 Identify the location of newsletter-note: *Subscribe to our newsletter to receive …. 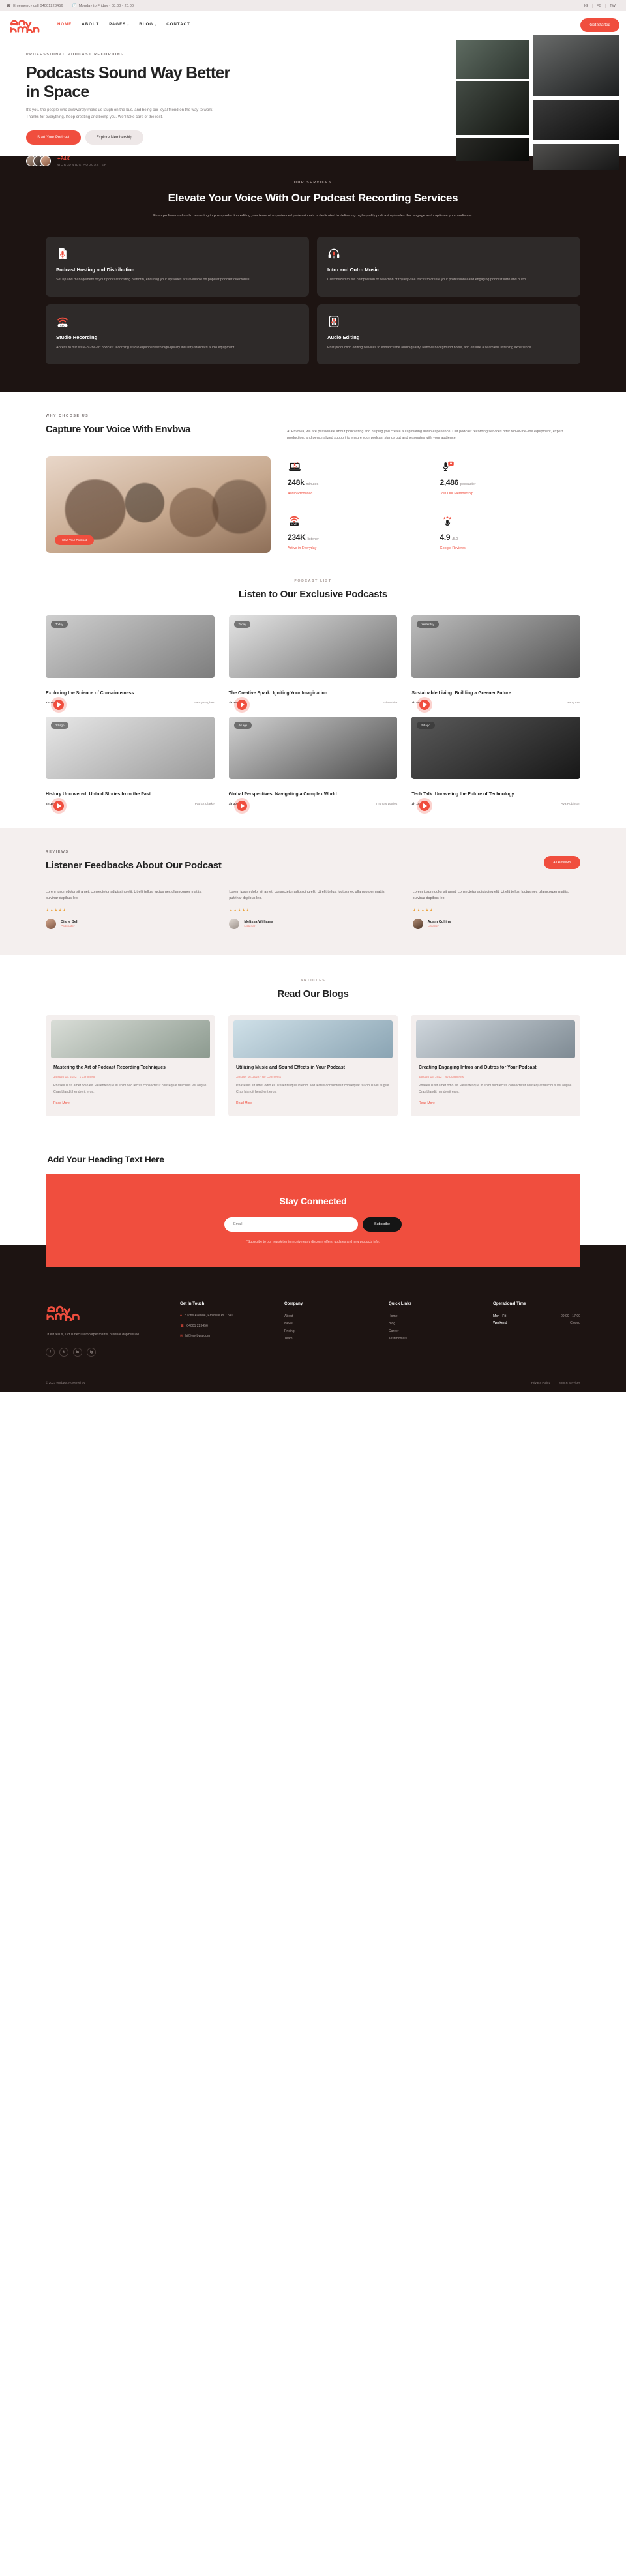
(313, 1241).